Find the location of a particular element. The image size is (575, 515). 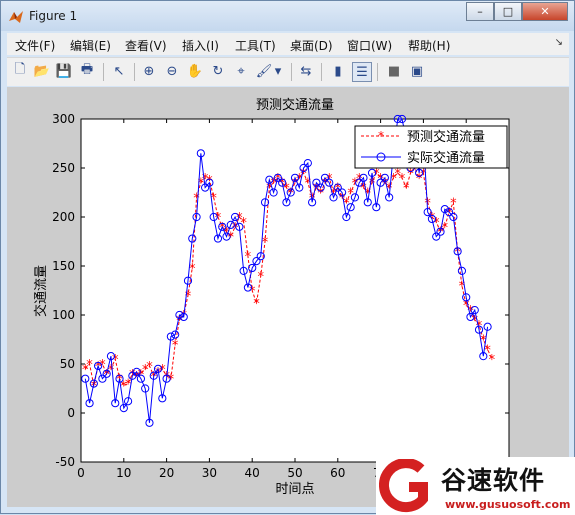

x-tick-label: 20 is located at coordinates (166, 473).